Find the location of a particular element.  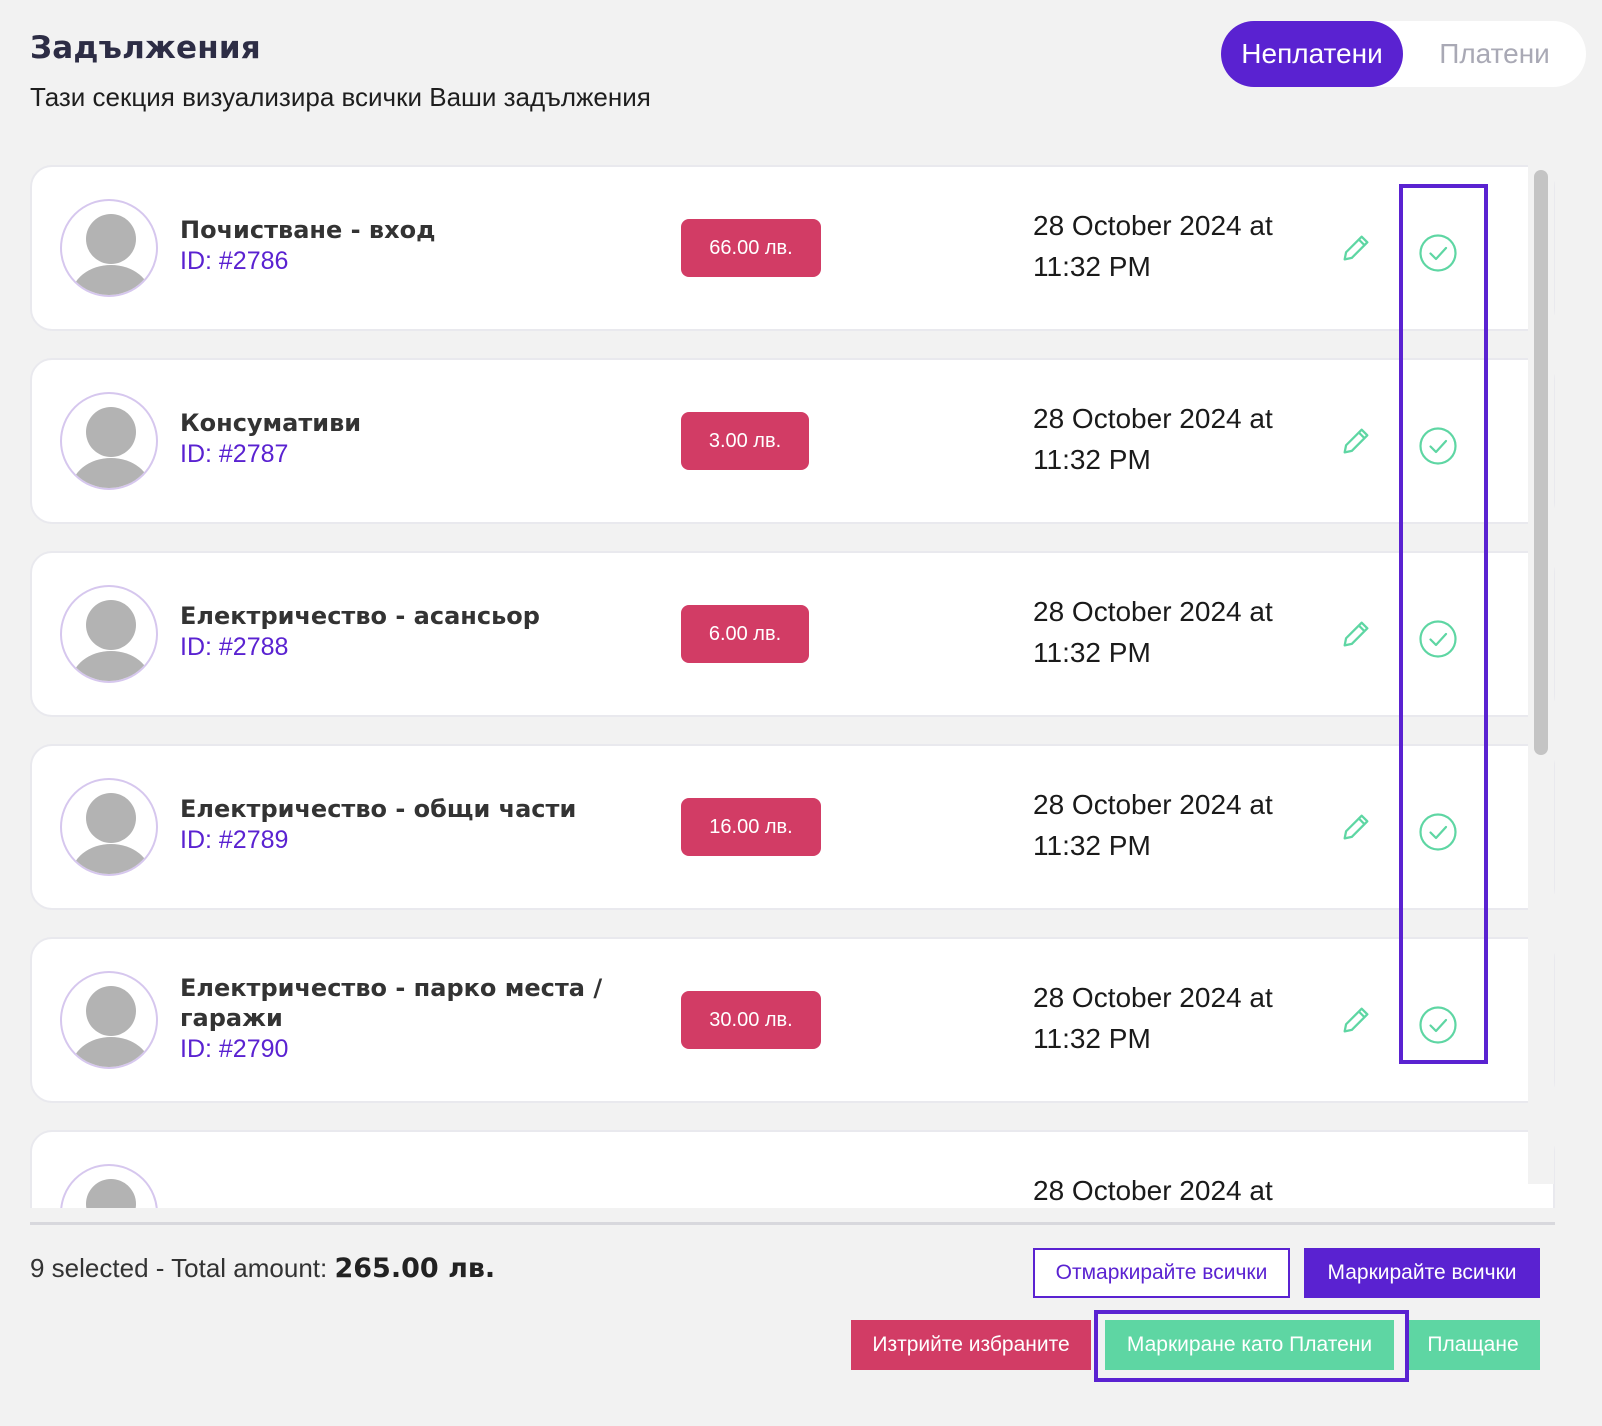

divider is located at coordinates (792, 1223).